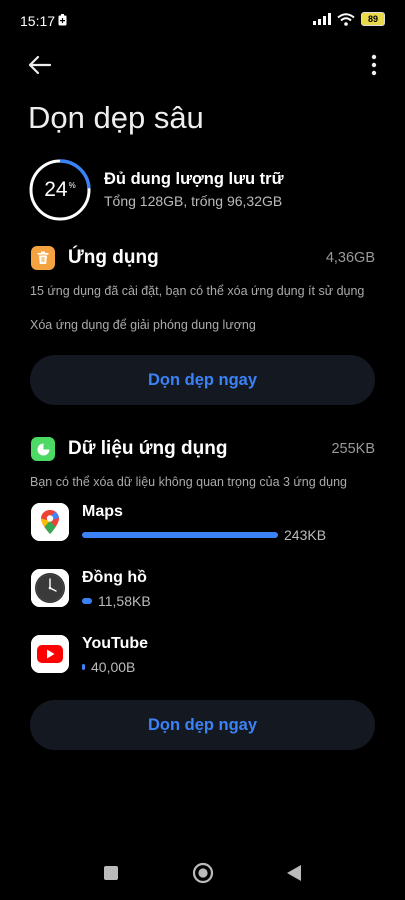  What do you see at coordinates (56, 189) in the screenshot?
I see `storage-percent-value: 24` at bounding box center [56, 189].